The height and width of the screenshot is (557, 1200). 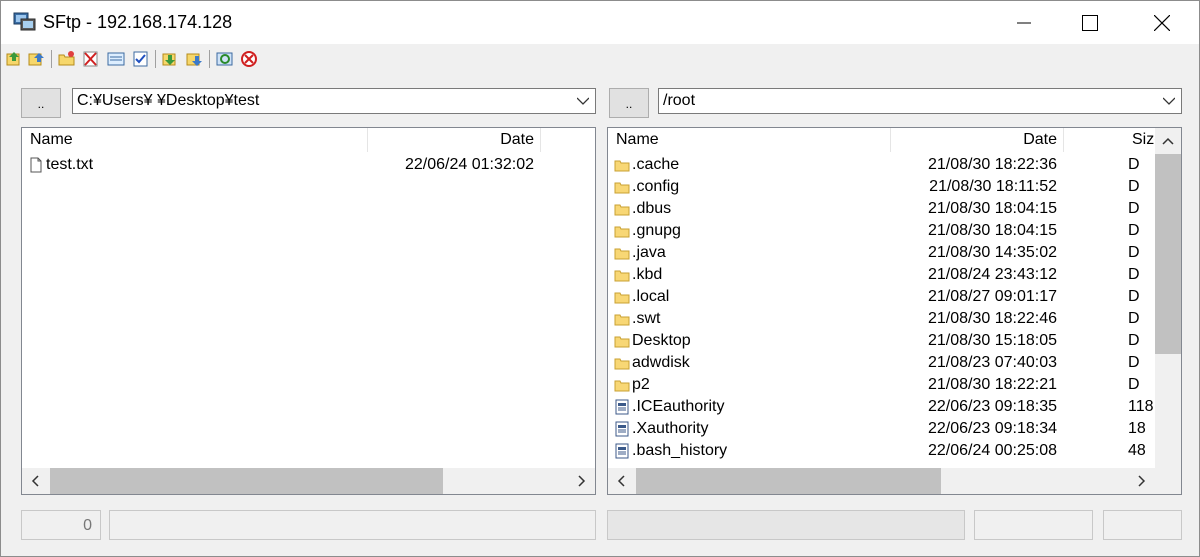 I want to click on scroll-up-icon, so click(x=1168, y=141).